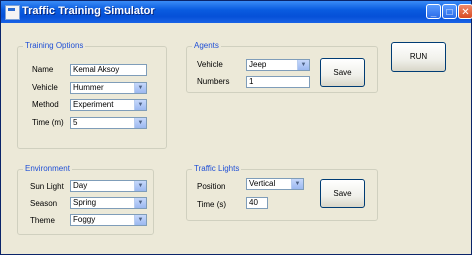 This screenshot has height=257, width=474. I want to click on vehicle-label: Vehicle, so click(45, 87).